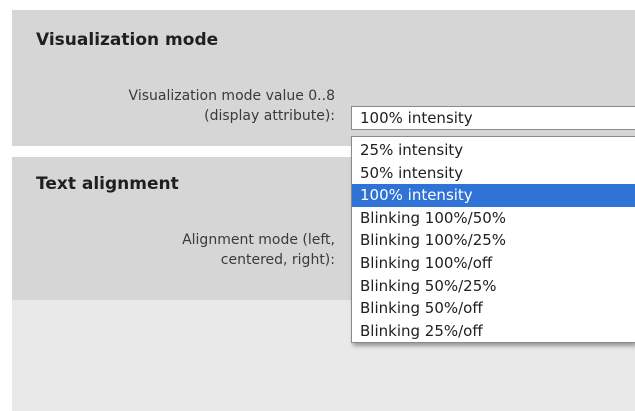 This screenshot has width=635, height=411. Describe the element at coordinates (493, 195) in the screenshot. I see `dropdown-option-selected: 100% intensity` at that location.